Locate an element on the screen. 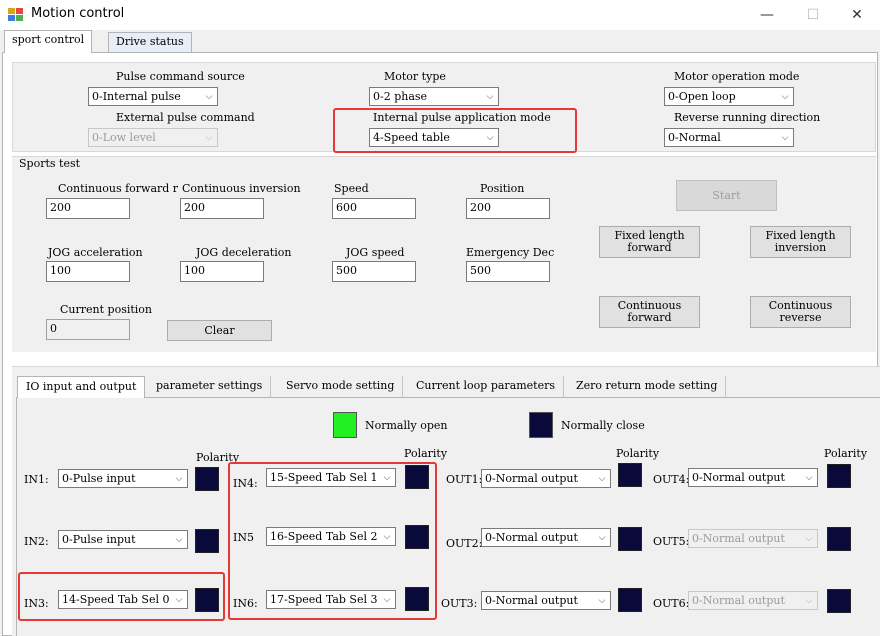 This screenshot has height=636, width=880. in5-polarity-toggle is located at coordinates (417, 537).